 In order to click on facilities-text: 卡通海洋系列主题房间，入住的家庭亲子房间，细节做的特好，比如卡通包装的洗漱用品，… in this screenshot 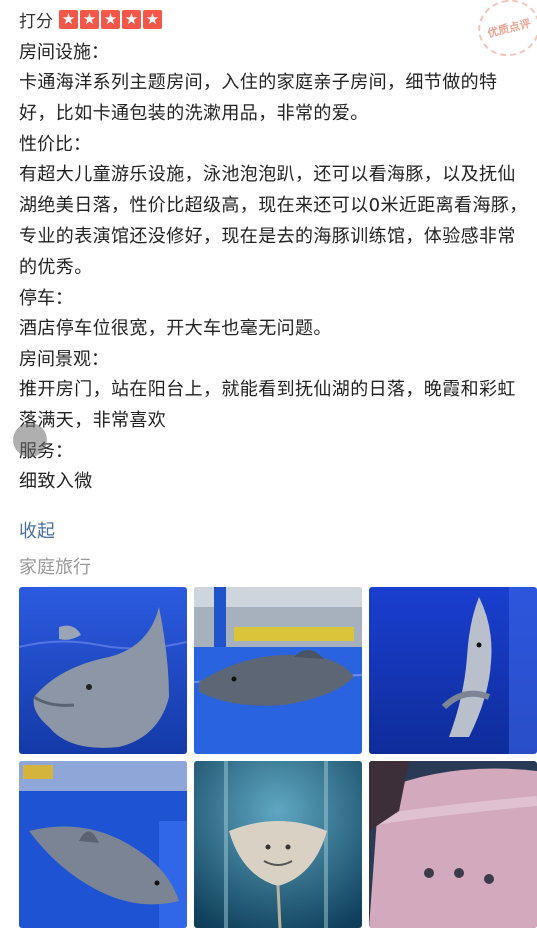, I will do `click(258, 98)`.